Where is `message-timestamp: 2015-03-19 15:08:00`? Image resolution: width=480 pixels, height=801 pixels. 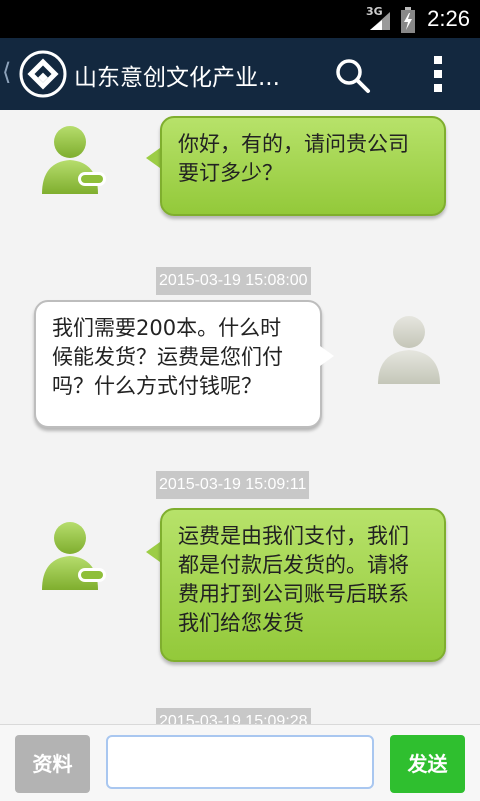 message-timestamp: 2015-03-19 15:08:00 is located at coordinates (233, 281).